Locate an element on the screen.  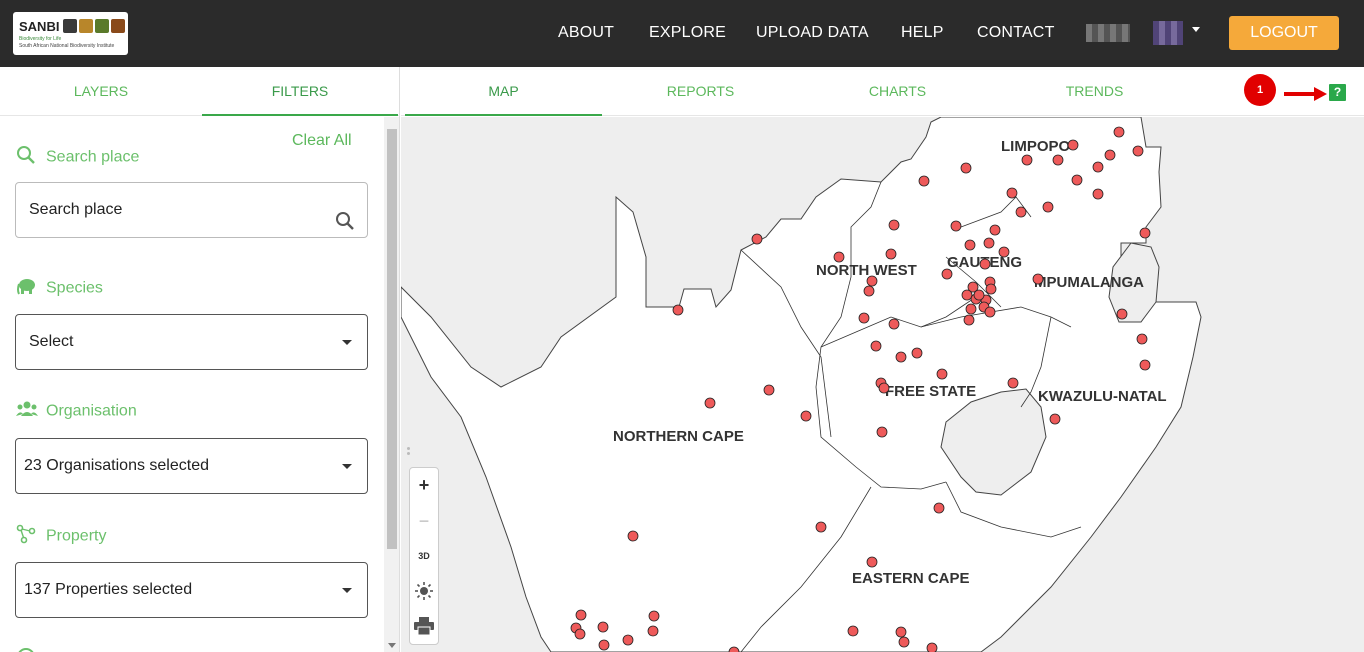
toggle-3d-button: 3D is located at coordinates (424, 556).